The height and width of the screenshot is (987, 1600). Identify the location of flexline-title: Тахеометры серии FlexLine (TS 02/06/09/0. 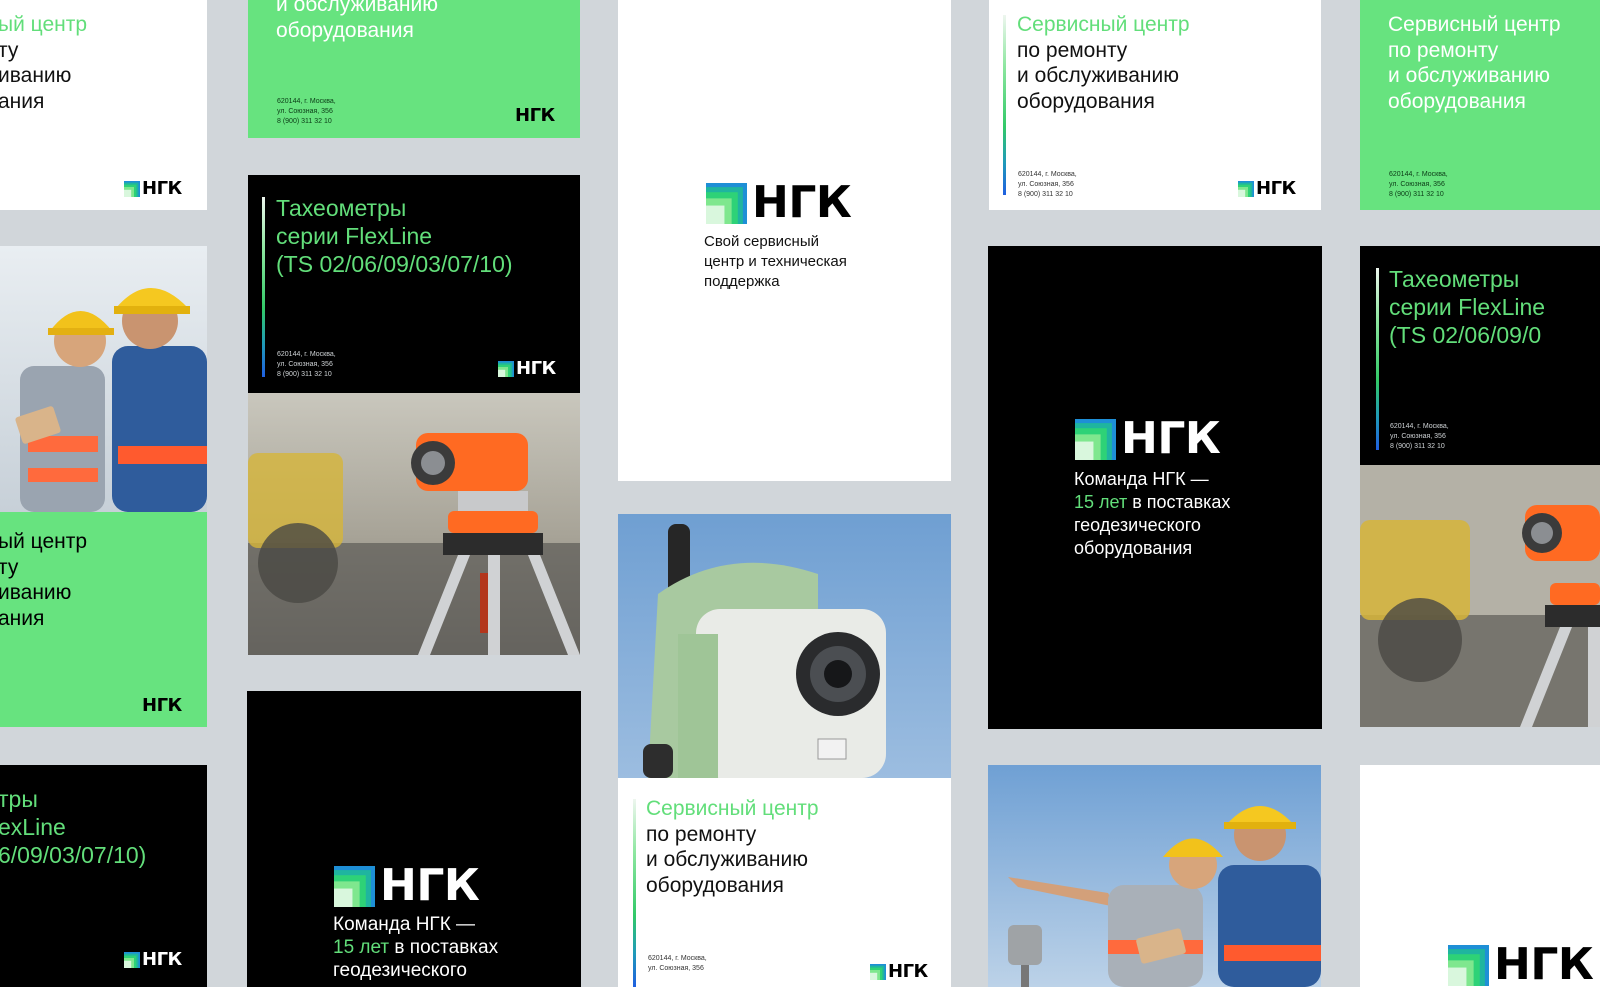
(1467, 307).